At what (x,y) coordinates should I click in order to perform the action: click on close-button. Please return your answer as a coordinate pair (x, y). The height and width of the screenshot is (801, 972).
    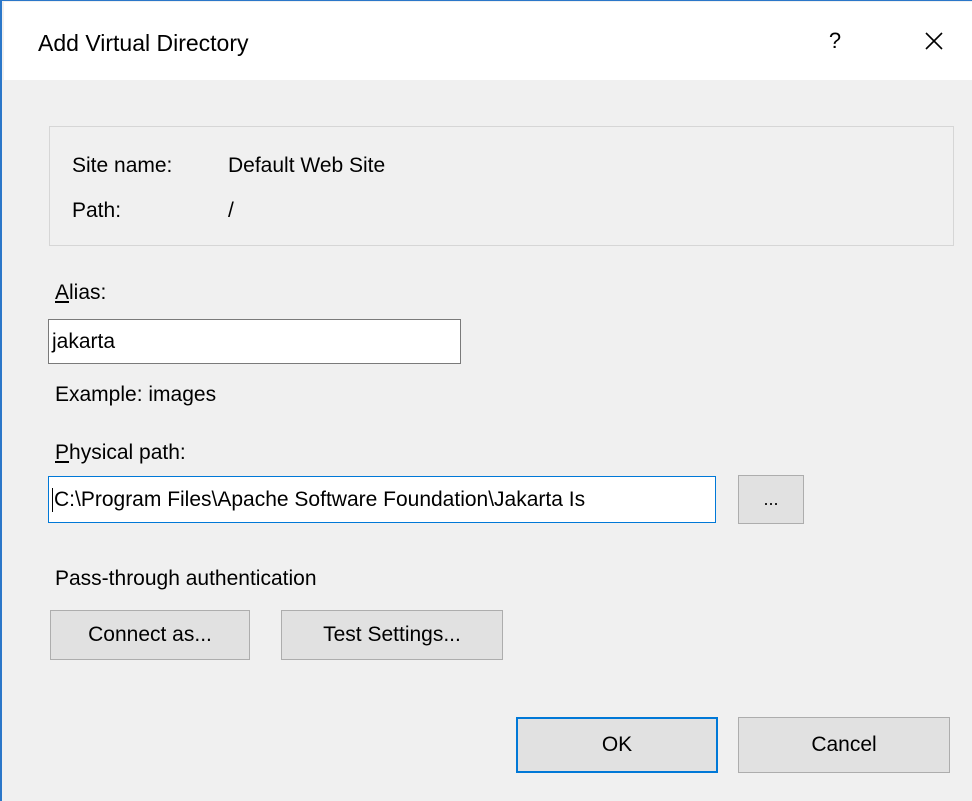
    Looking at the image, I should click on (934, 41).